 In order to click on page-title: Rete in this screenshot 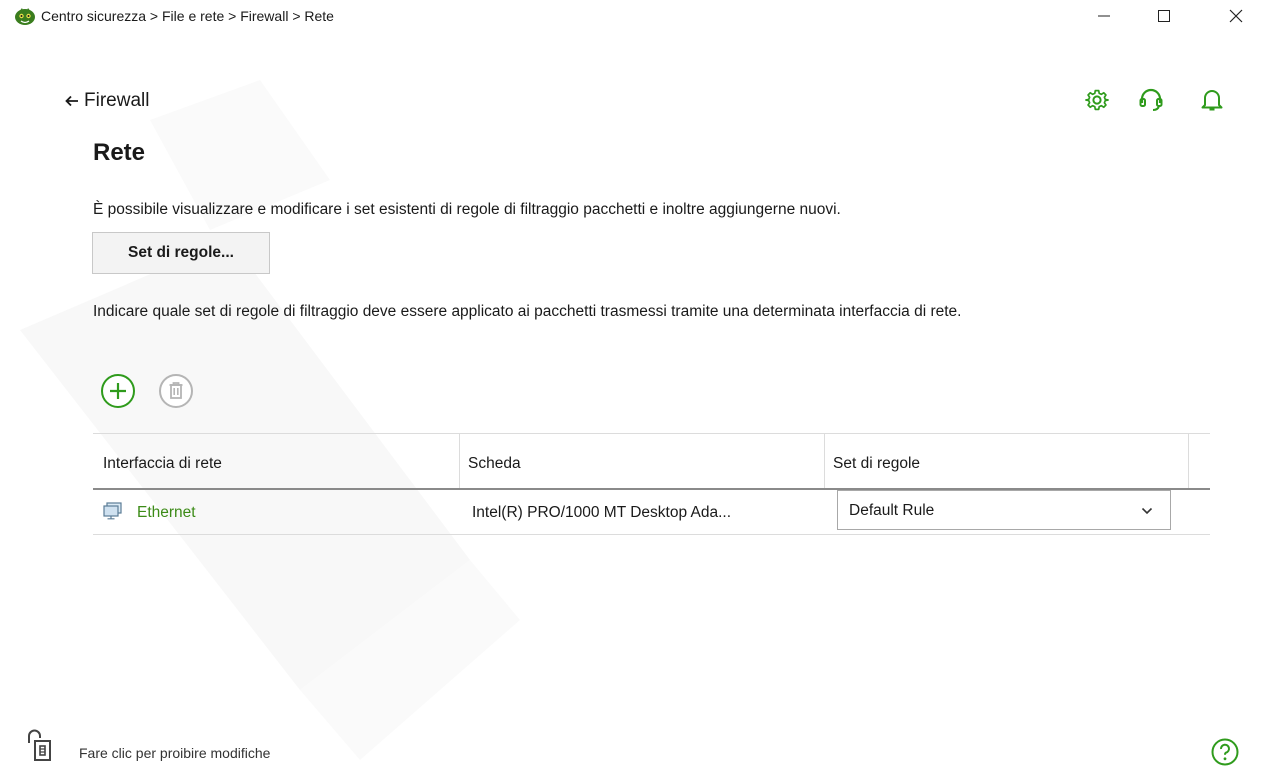, I will do `click(119, 152)`.